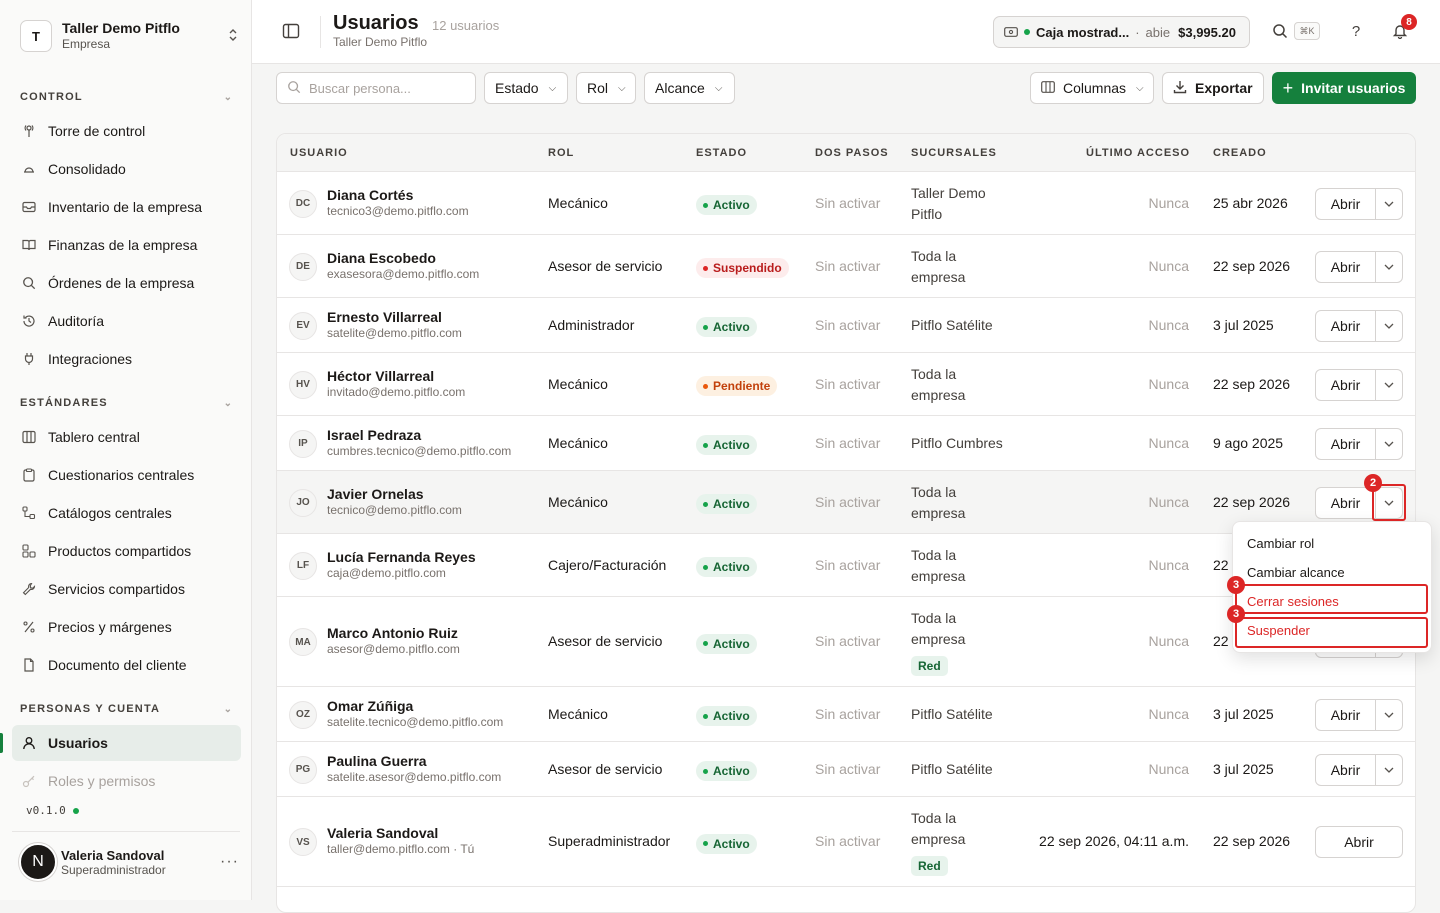 The width and height of the screenshot is (1440, 913). What do you see at coordinates (1296, 572) in the screenshot?
I see `menu-change-scope: Cambiar alcance` at bounding box center [1296, 572].